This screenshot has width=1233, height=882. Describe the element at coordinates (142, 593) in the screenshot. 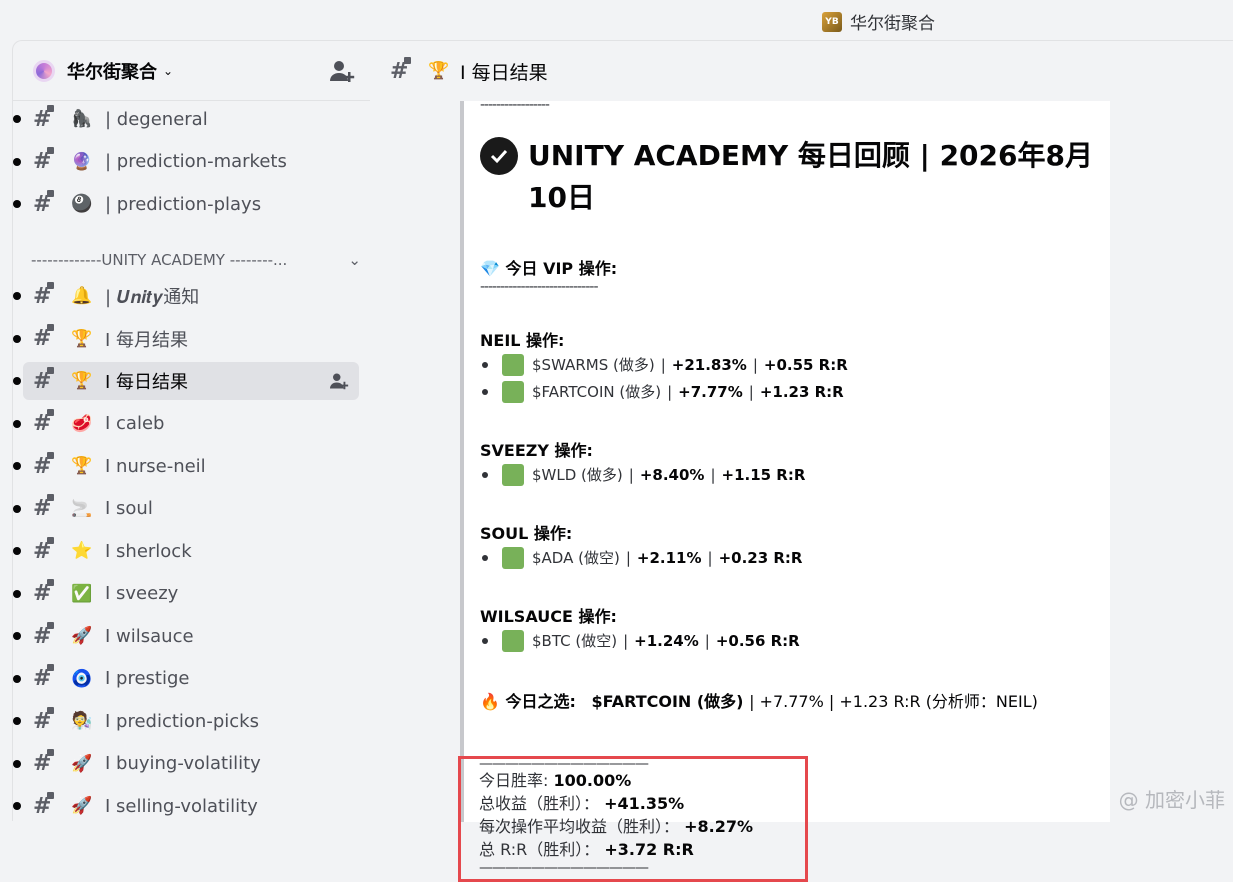

I see `channel-name: I sveezy` at that location.